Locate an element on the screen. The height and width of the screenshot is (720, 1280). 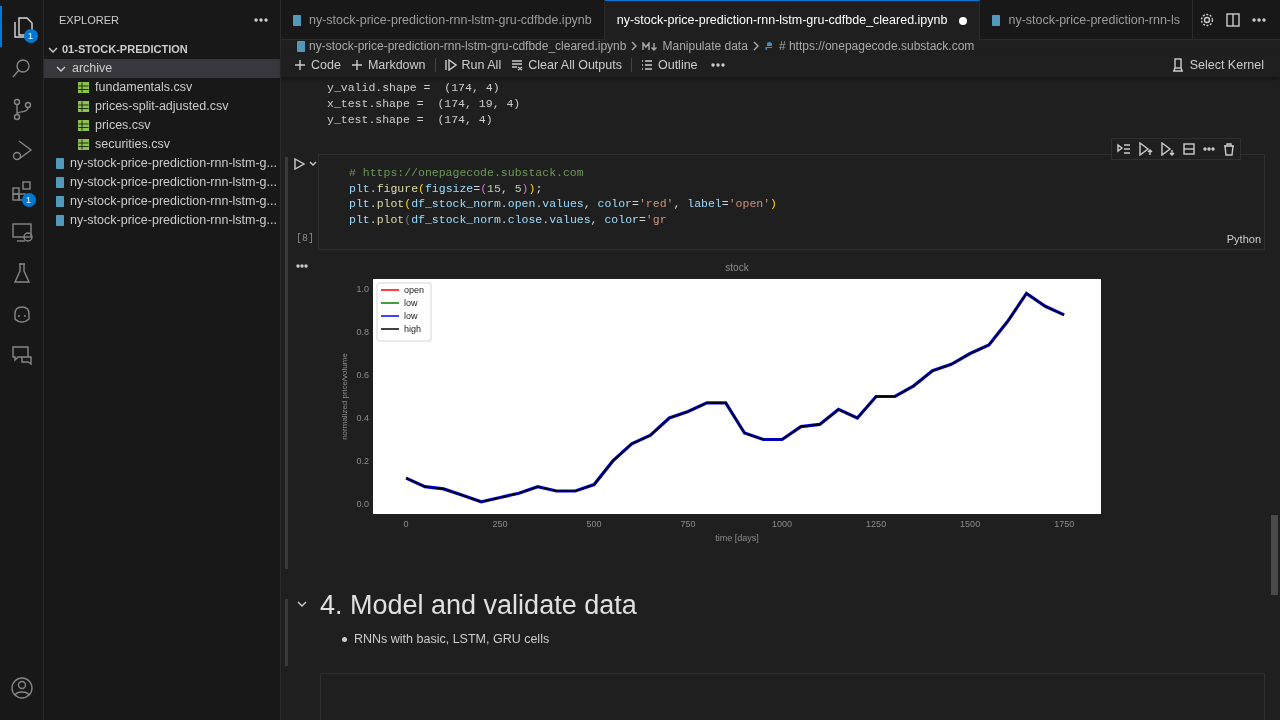
tick-label: 1.0 is located at coordinates (362, 289).